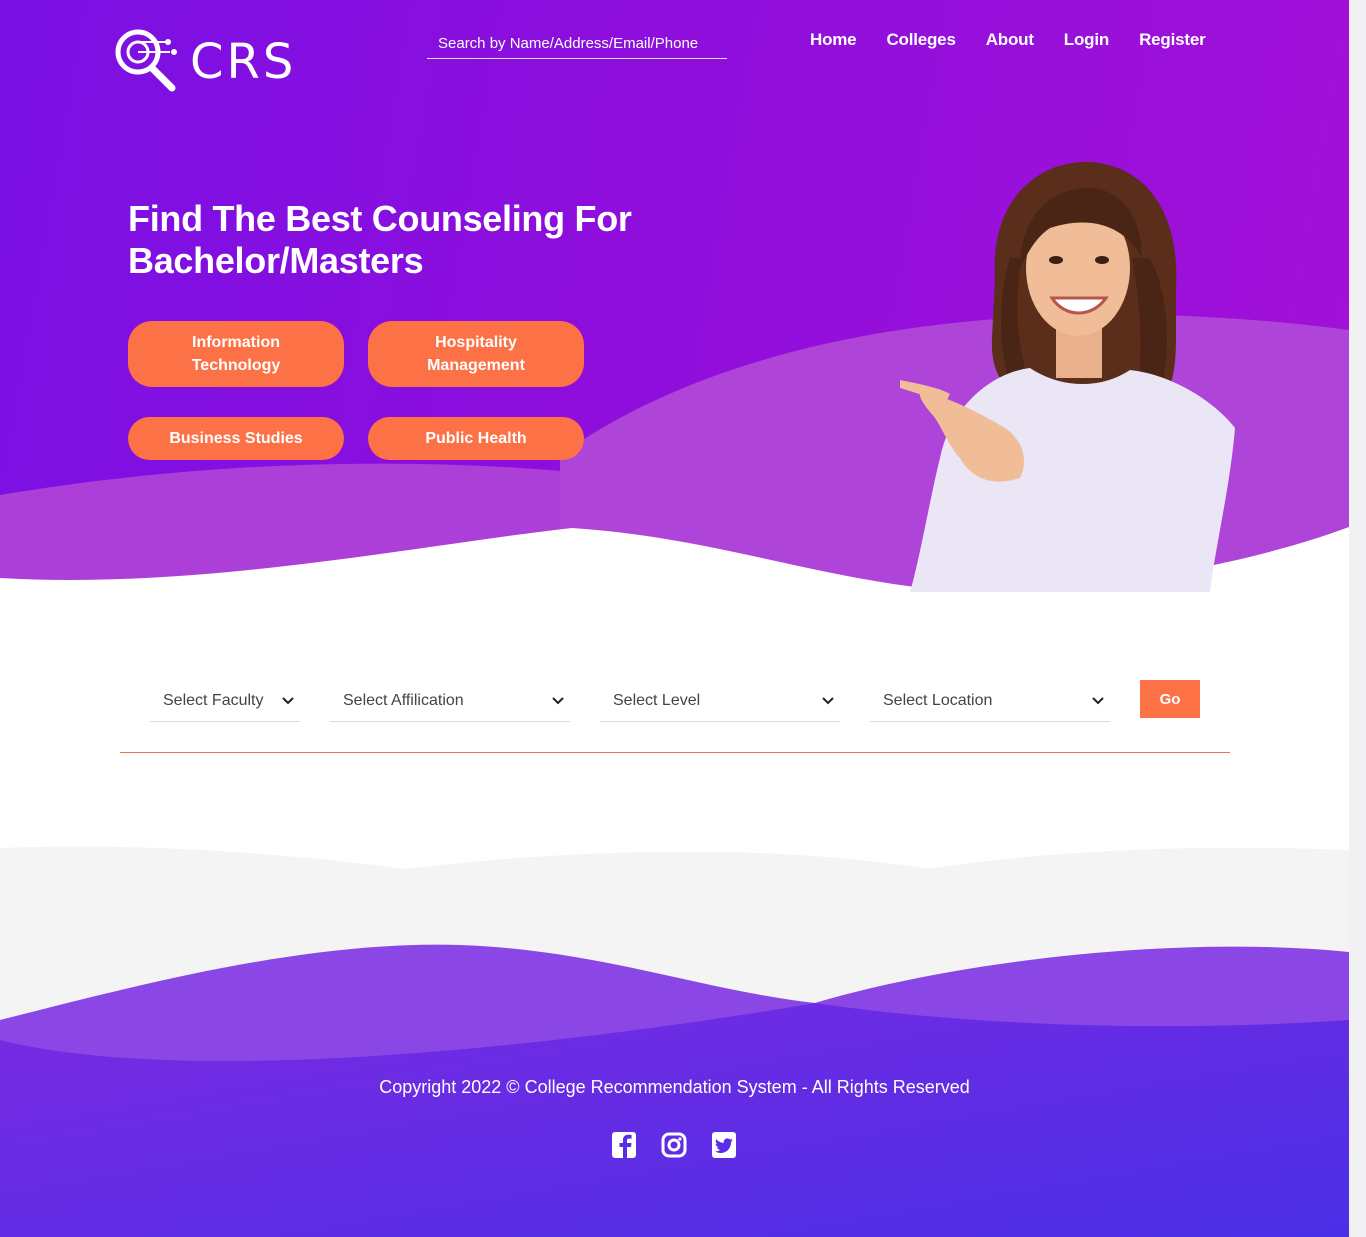 The image size is (1366, 1237). I want to click on main-nav: Home Colleges About Login Register, so click(1008, 40).